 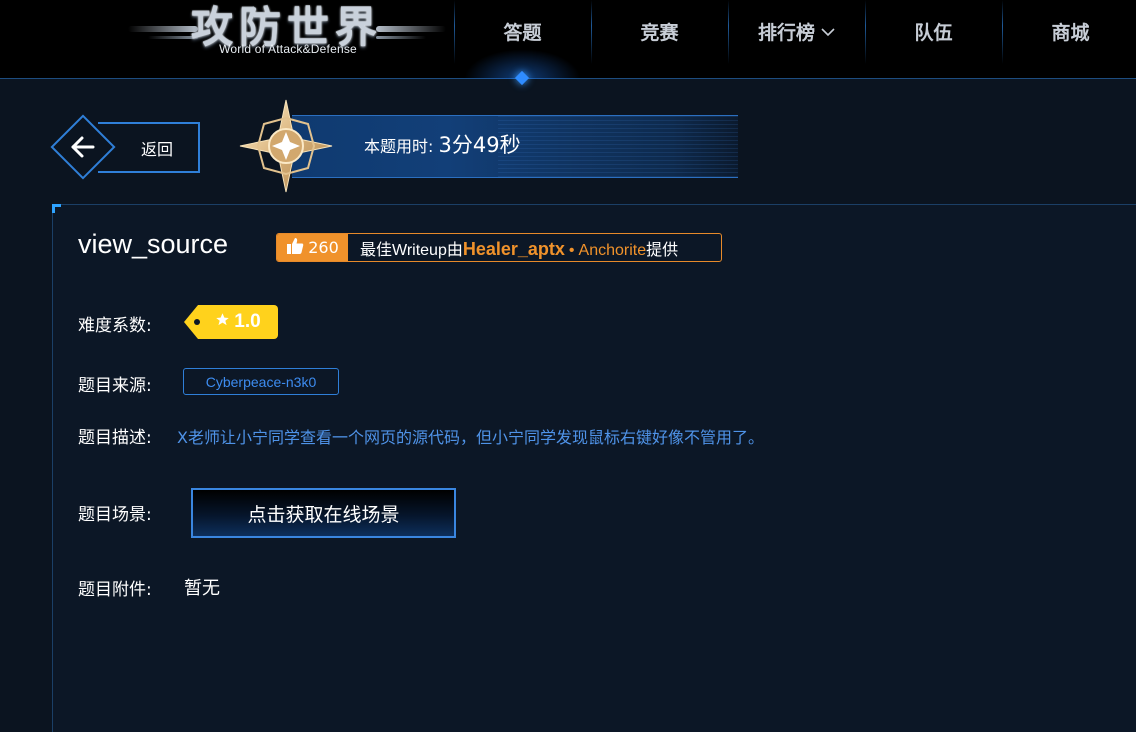 What do you see at coordinates (786, 33) in the screenshot?
I see `nav-item-label: 排行榜` at bounding box center [786, 33].